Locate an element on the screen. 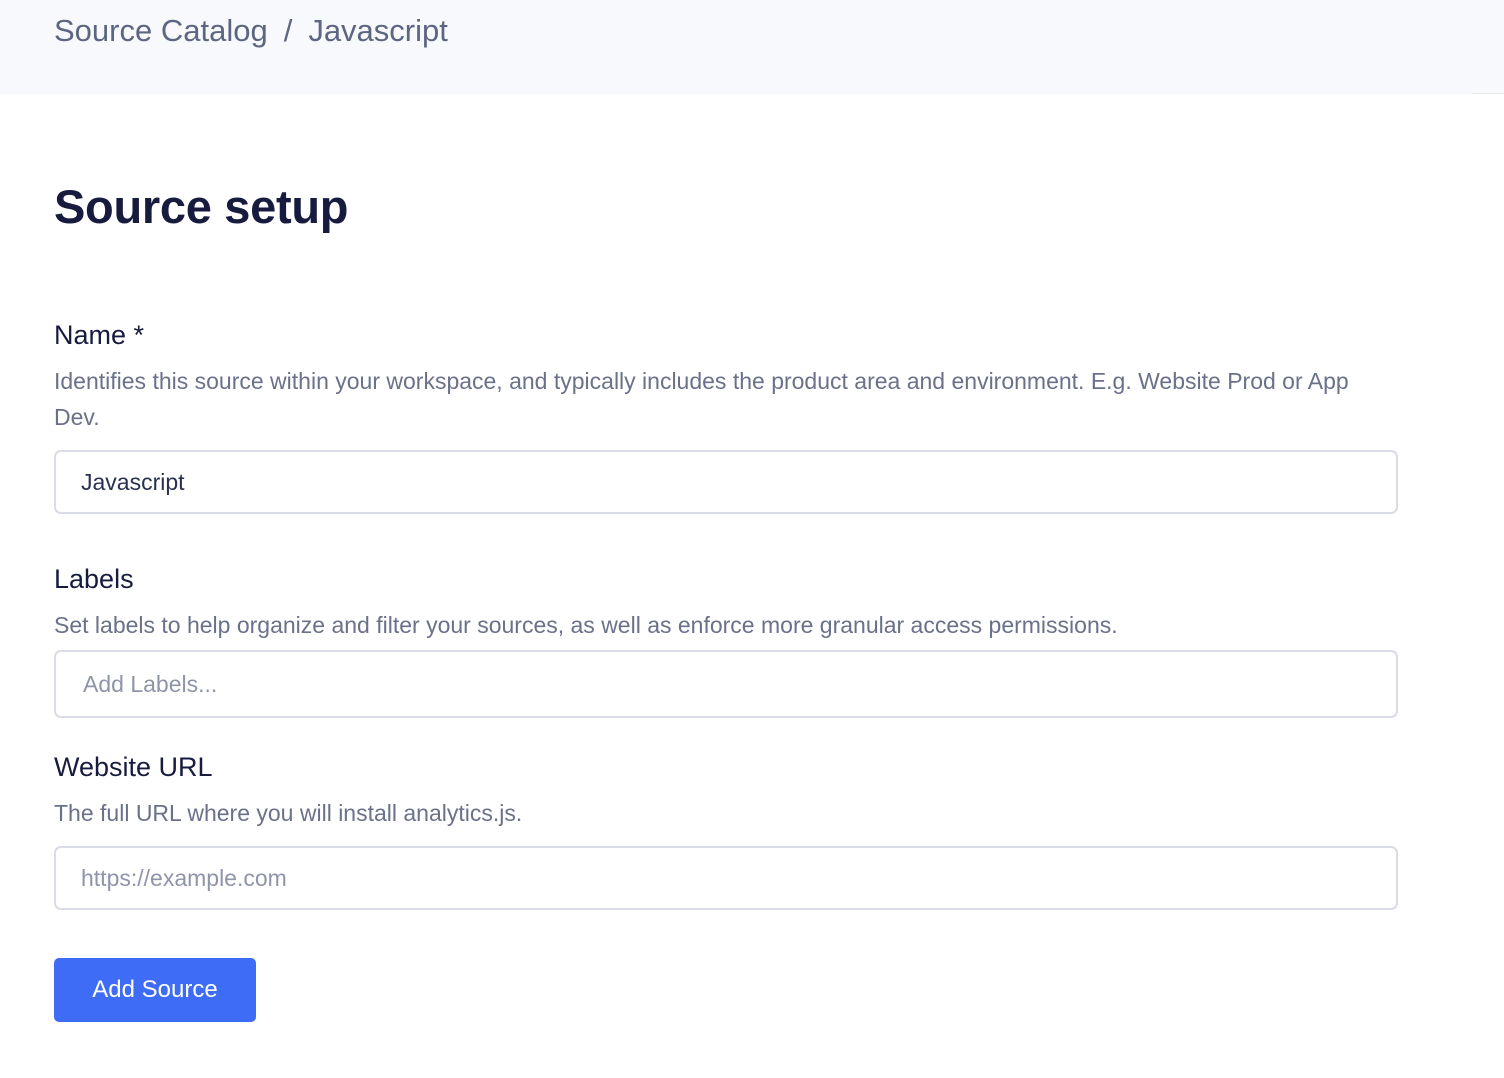 This screenshot has width=1504, height=1078. website-url-input is located at coordinates (726, 878).